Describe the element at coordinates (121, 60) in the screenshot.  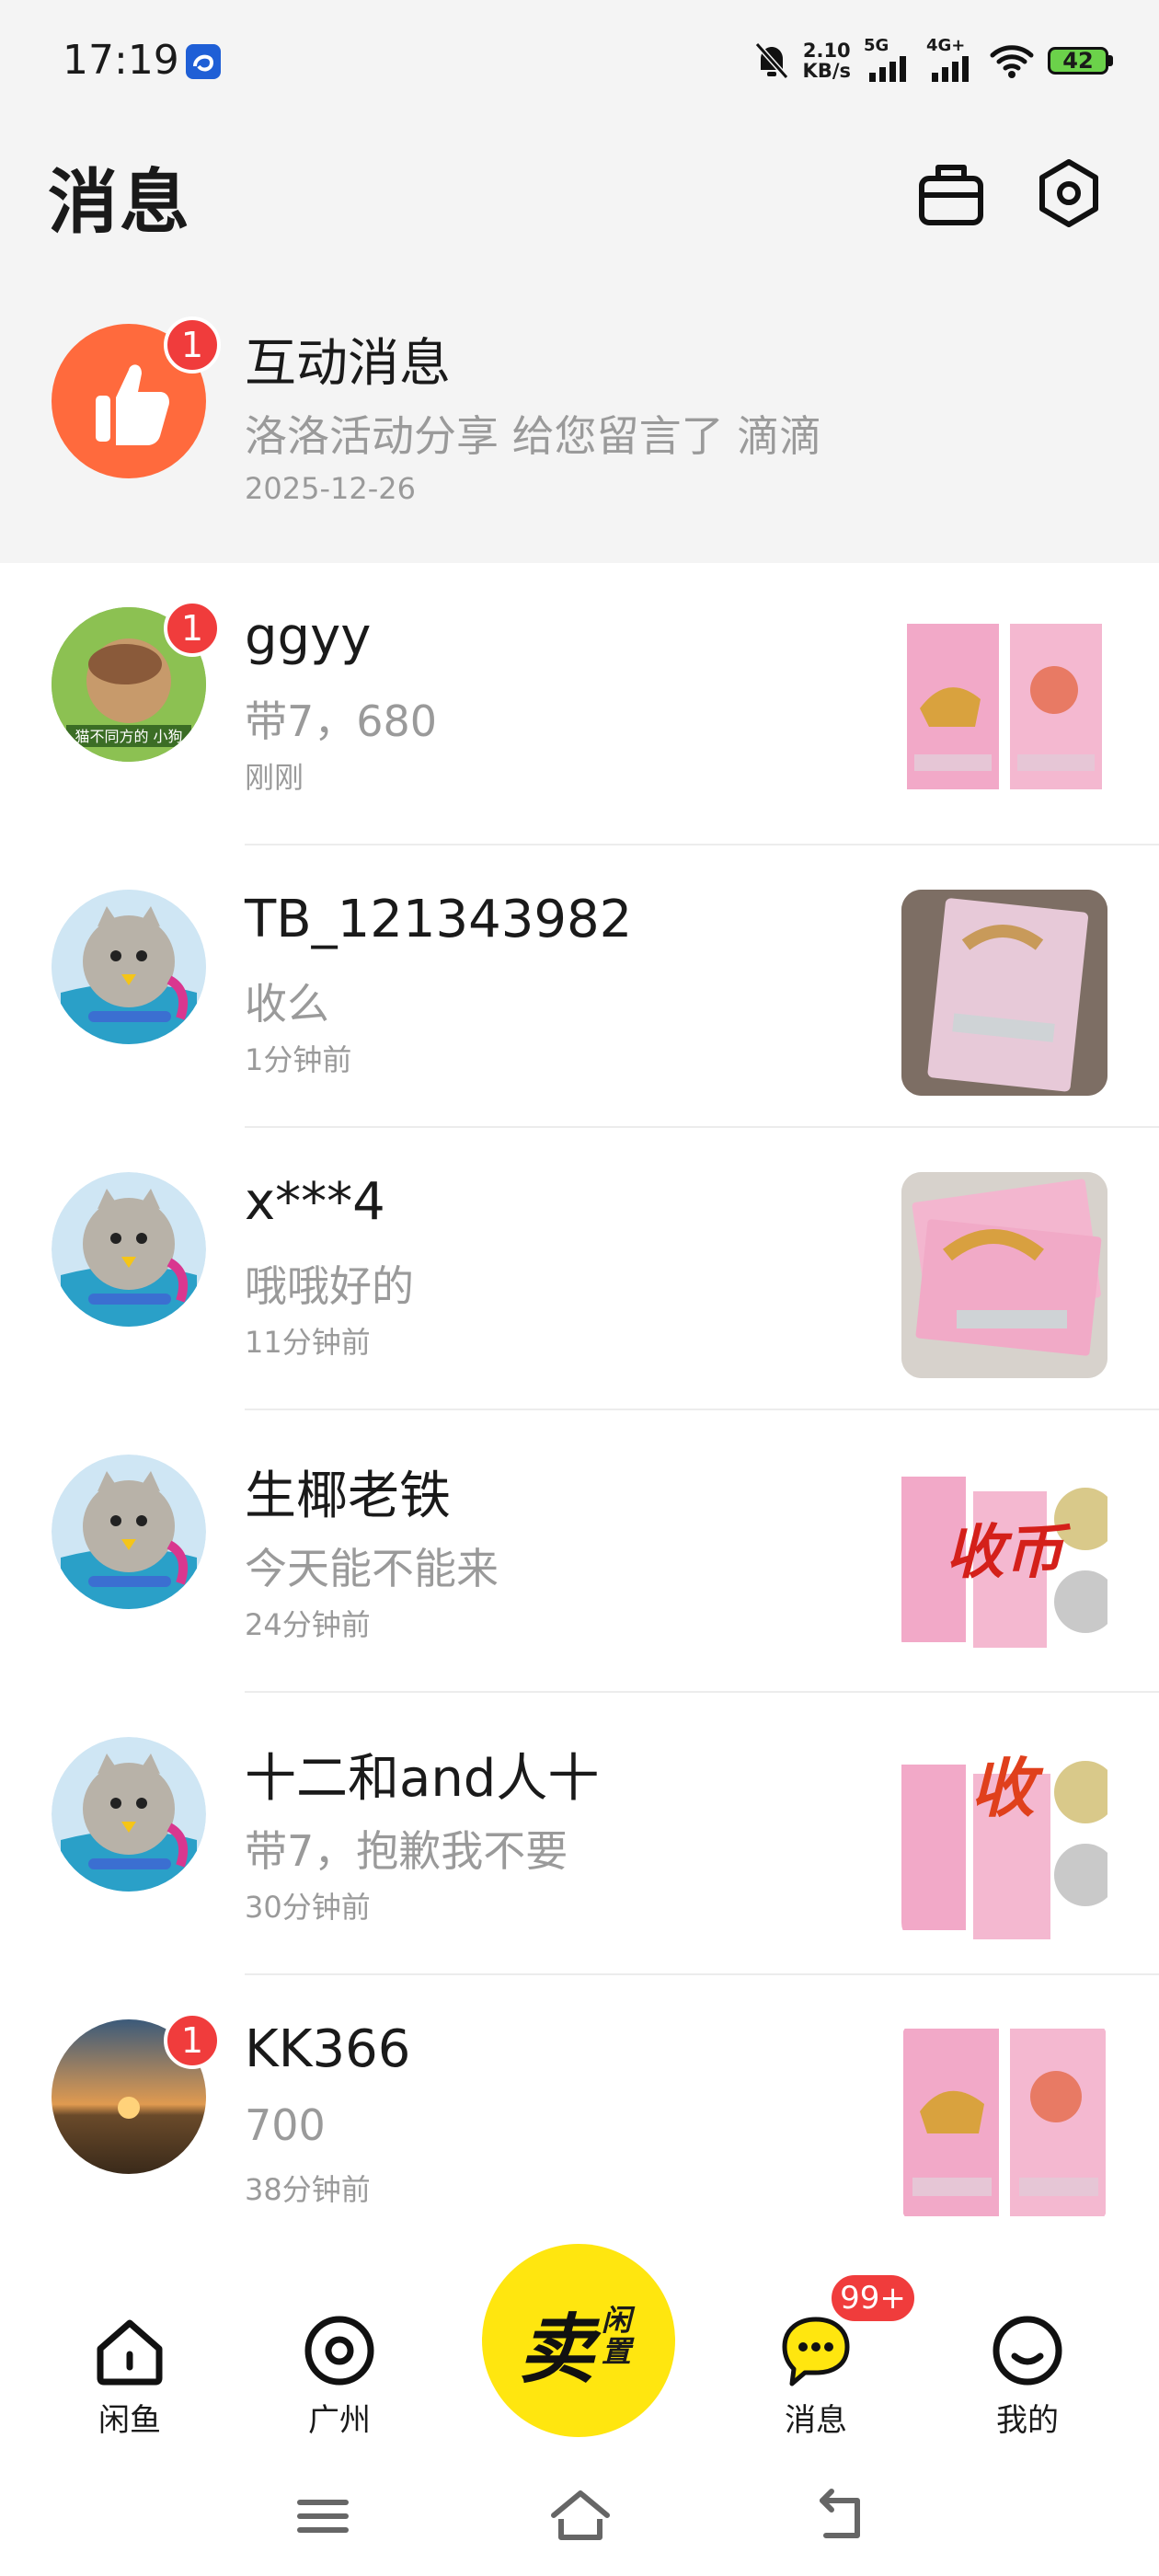
I see `status-time: 17:19` at that location.